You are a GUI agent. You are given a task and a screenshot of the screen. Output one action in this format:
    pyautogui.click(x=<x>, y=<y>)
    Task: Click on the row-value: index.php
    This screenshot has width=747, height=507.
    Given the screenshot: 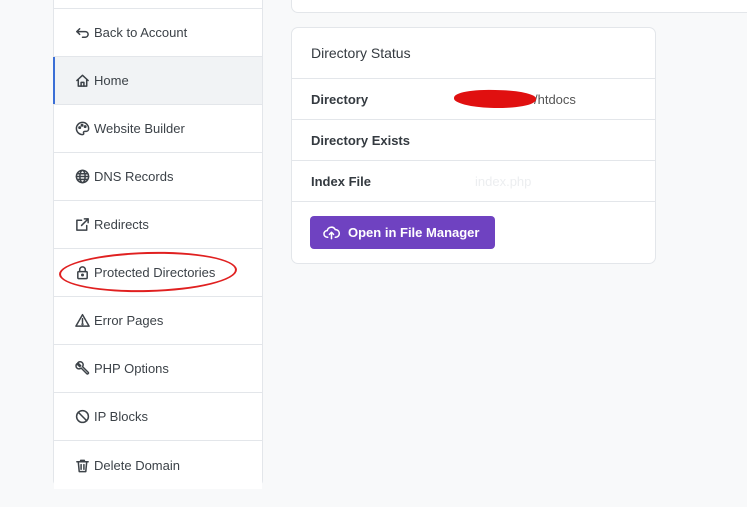 What is the action you would take?
    pyautogui.click(x=503, y=181)
    